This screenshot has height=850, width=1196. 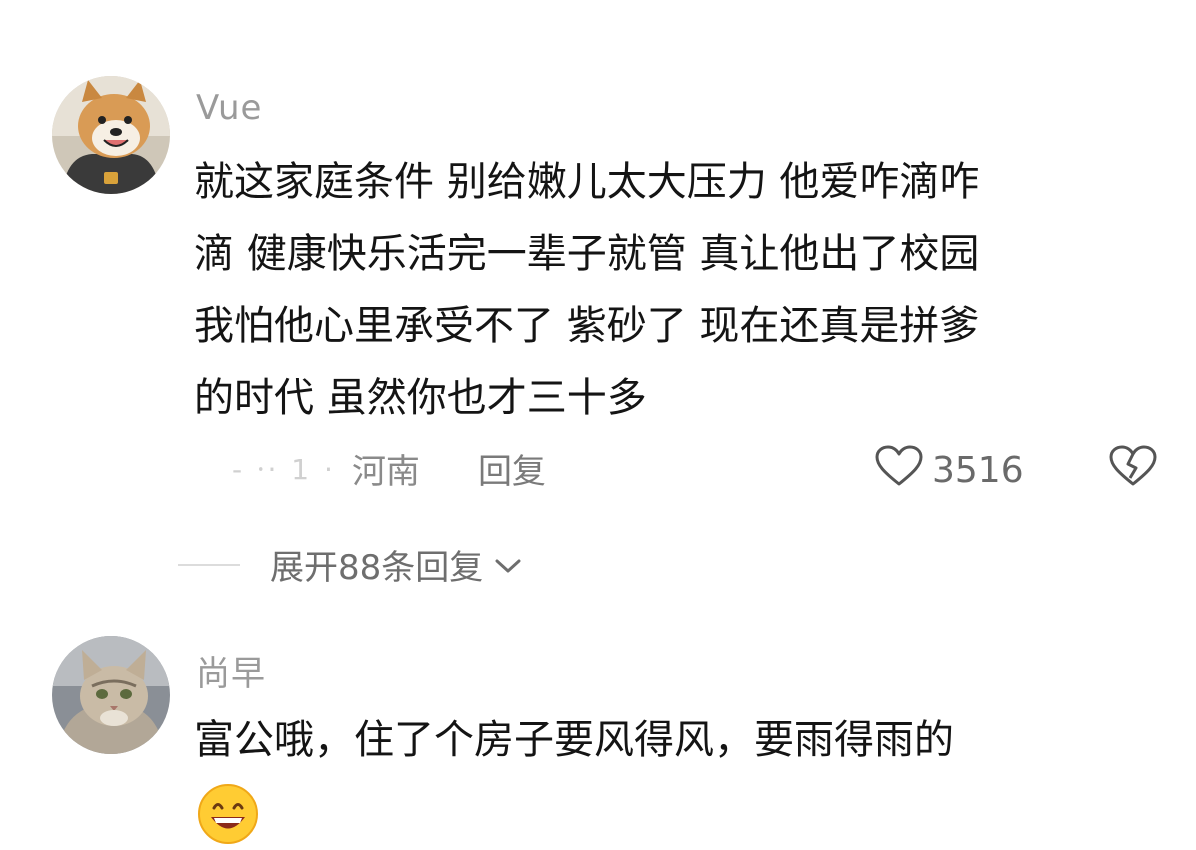 I want to click on comment-line: 就这家庭条件 别给嫩儿太大压力 他爱咋滴咋, so click(x=587, y=182).